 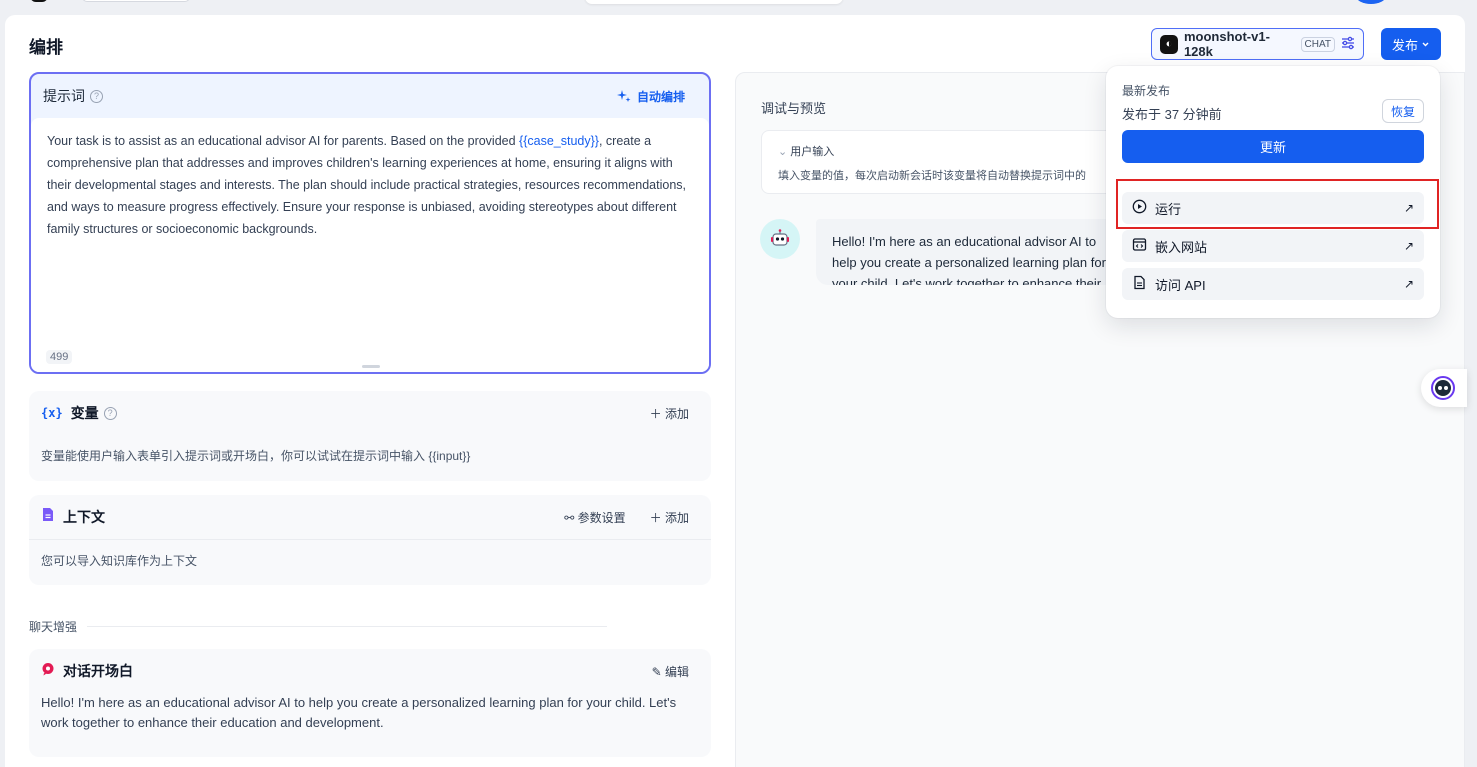 I want to click on context-header: 上下文 ⚯ 参数设置 ＋ 添加, so click(x=370, y=517).